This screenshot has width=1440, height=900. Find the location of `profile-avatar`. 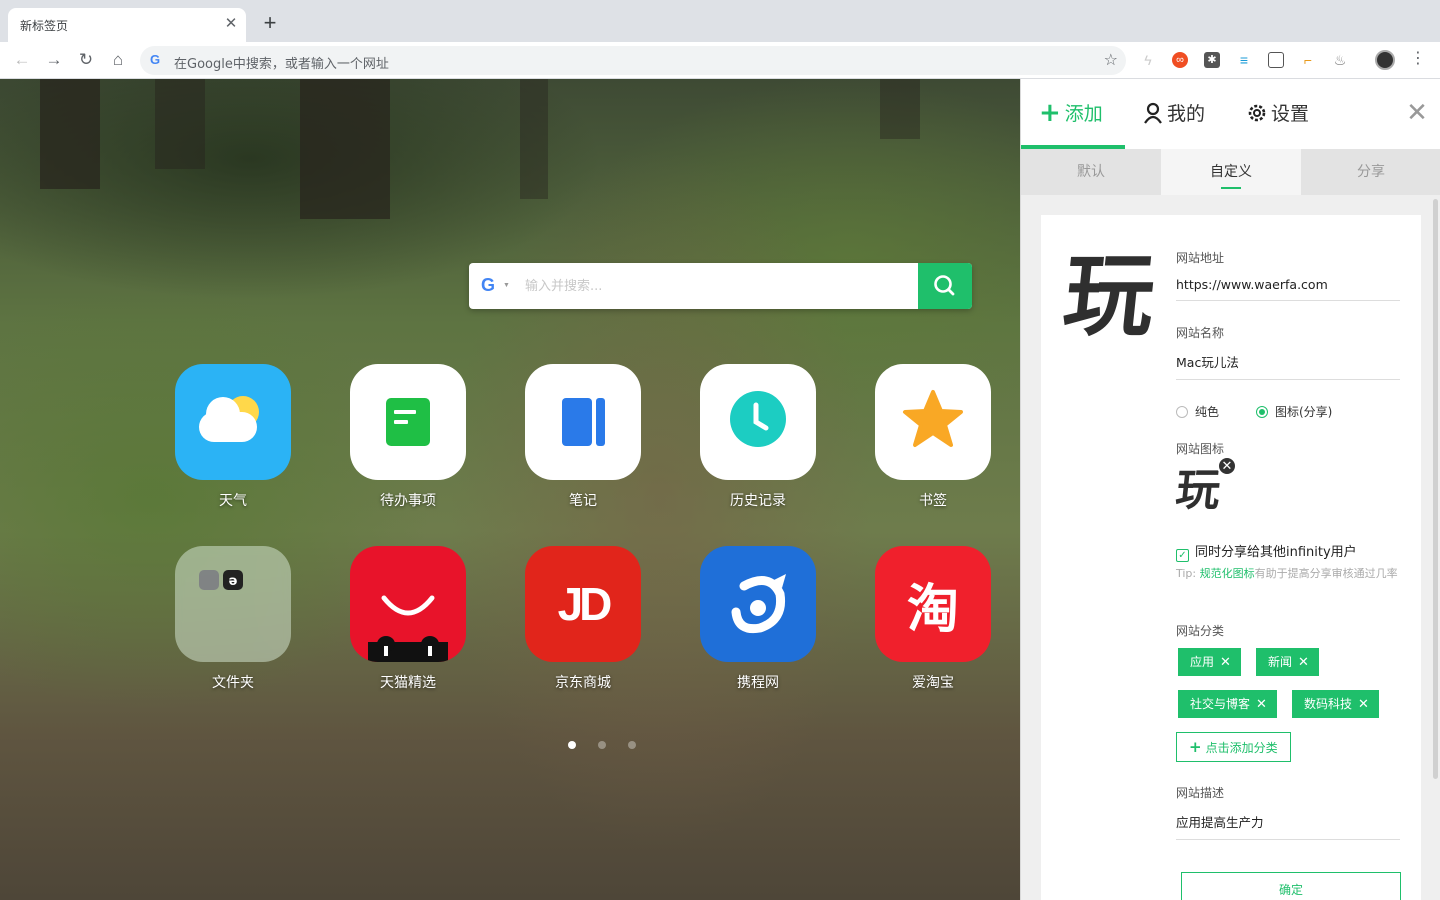

profile-avatar is located at coordinates (1385, 60).